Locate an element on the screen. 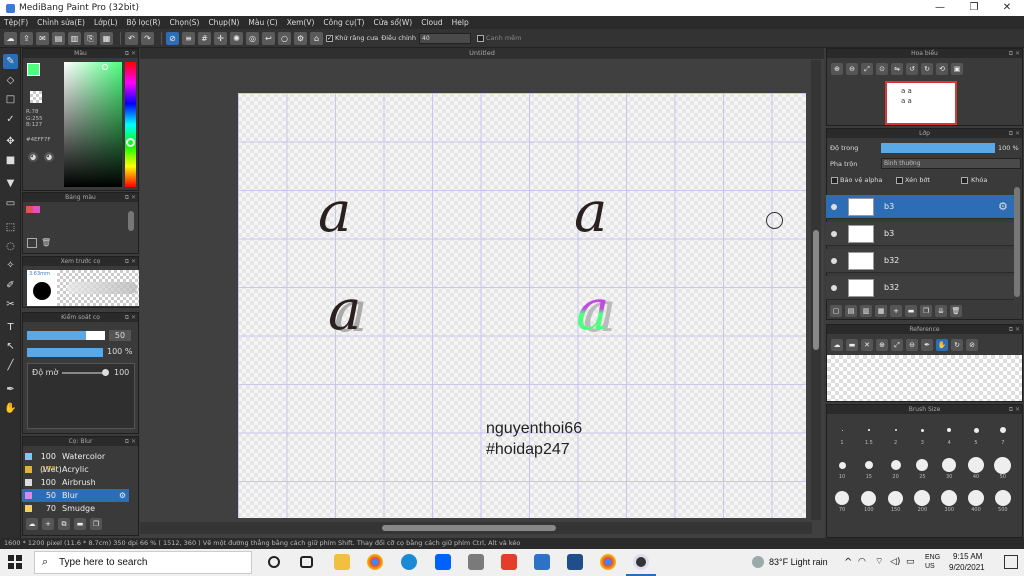 The height and width of the screenshot is (576, 1024). saturation-value-picker is located at coordinates (93, 124).